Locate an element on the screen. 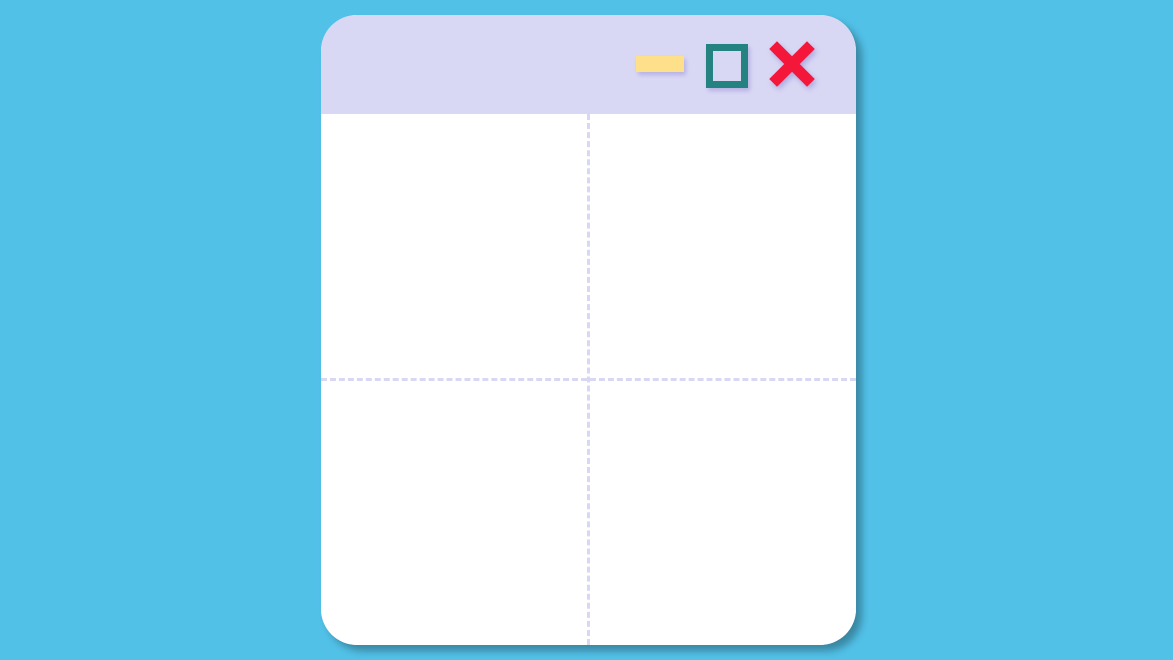 The image size is (1173, 660). window-titlebar is located at coordinates (588, 64).